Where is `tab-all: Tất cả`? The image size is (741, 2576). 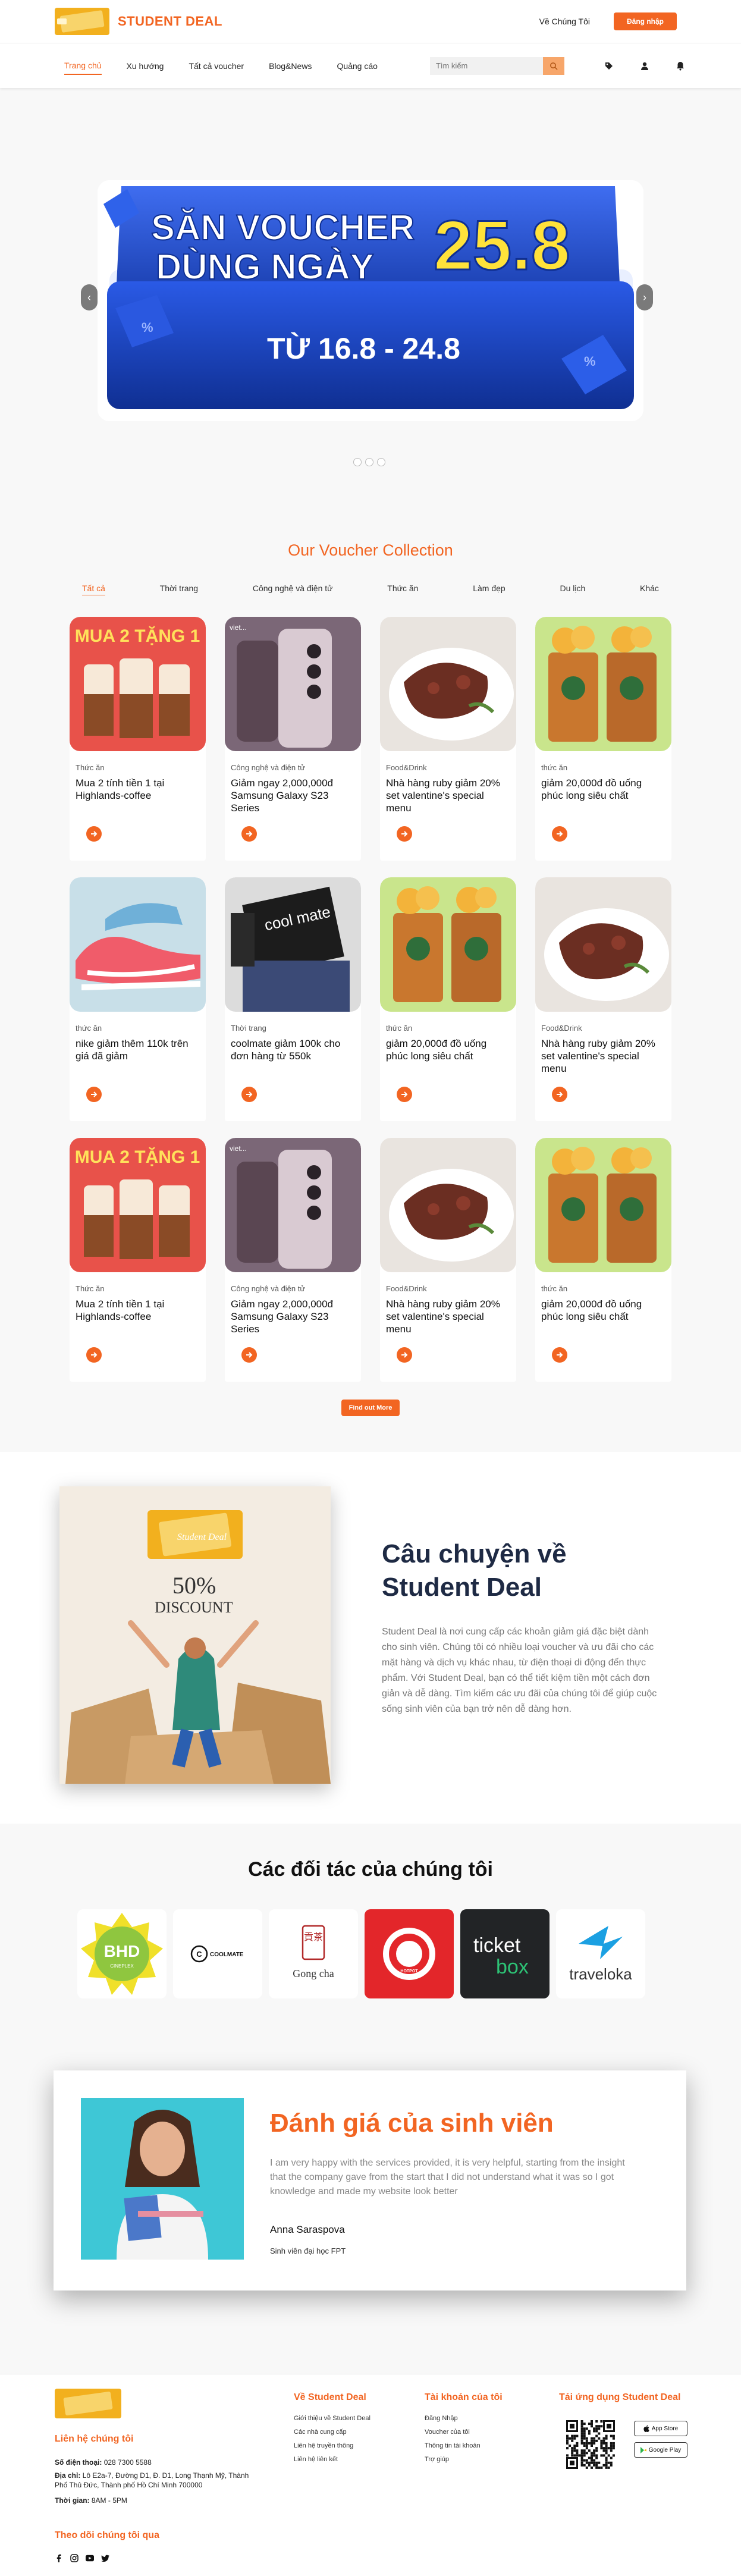
tab-all: Tất cả is located at coordinates (93, 589).